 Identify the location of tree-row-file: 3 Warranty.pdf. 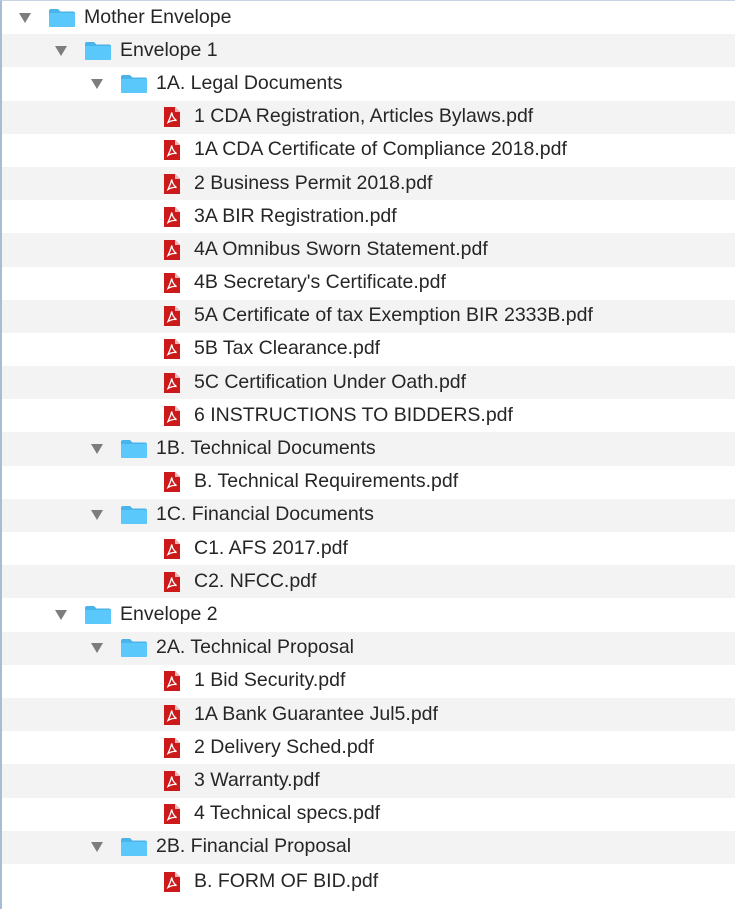
(368, 781).